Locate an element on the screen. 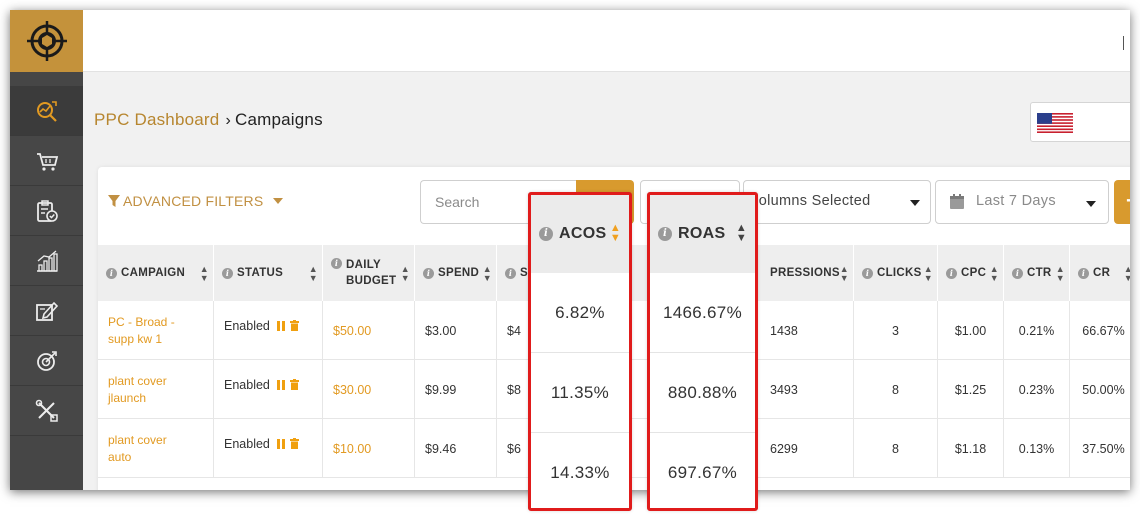 The width and height of the screenshot is (1140, 520). budget-value: $10.00 is located at coordinates (352, 449).